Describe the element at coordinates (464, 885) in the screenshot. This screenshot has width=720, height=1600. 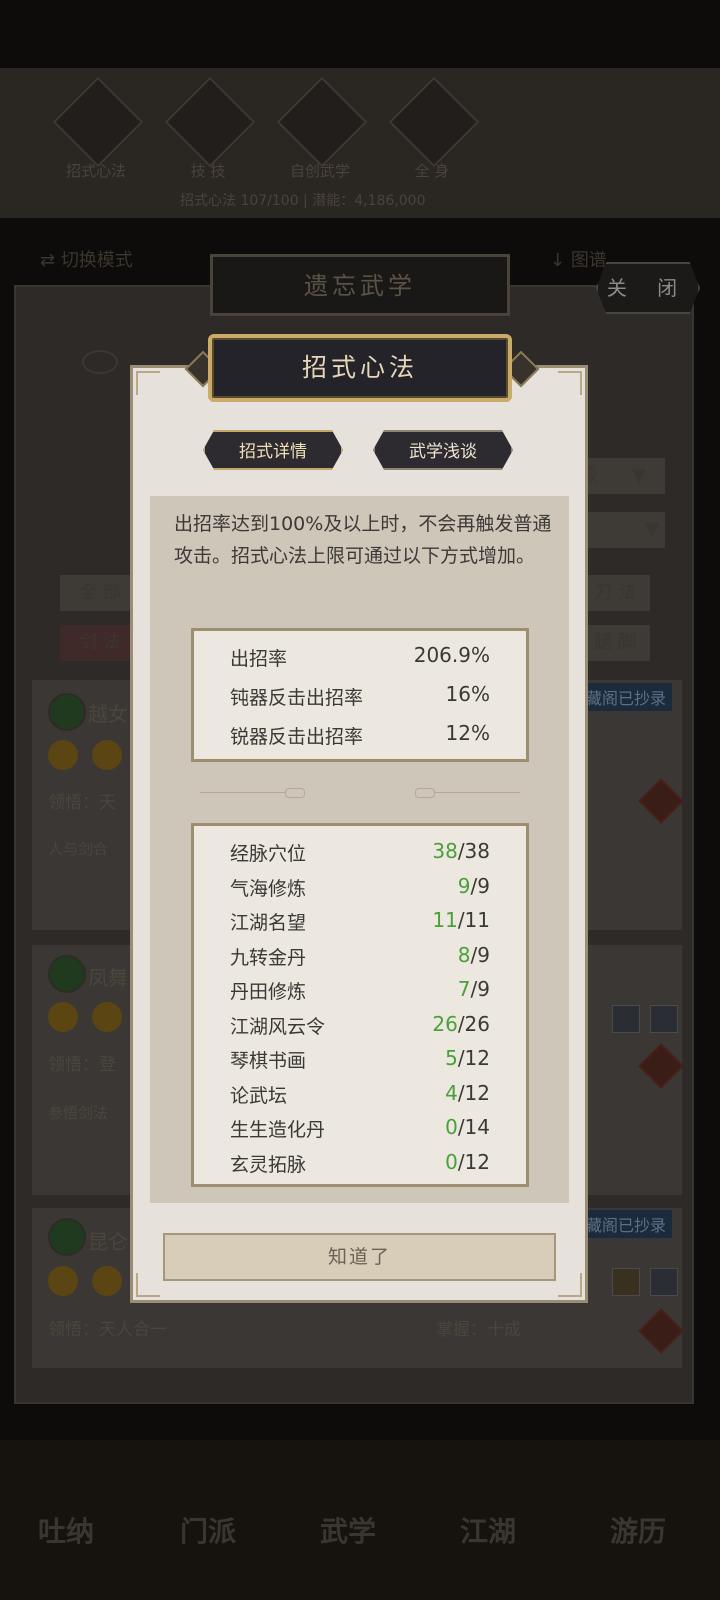
I see `source-current: 9` at that location.